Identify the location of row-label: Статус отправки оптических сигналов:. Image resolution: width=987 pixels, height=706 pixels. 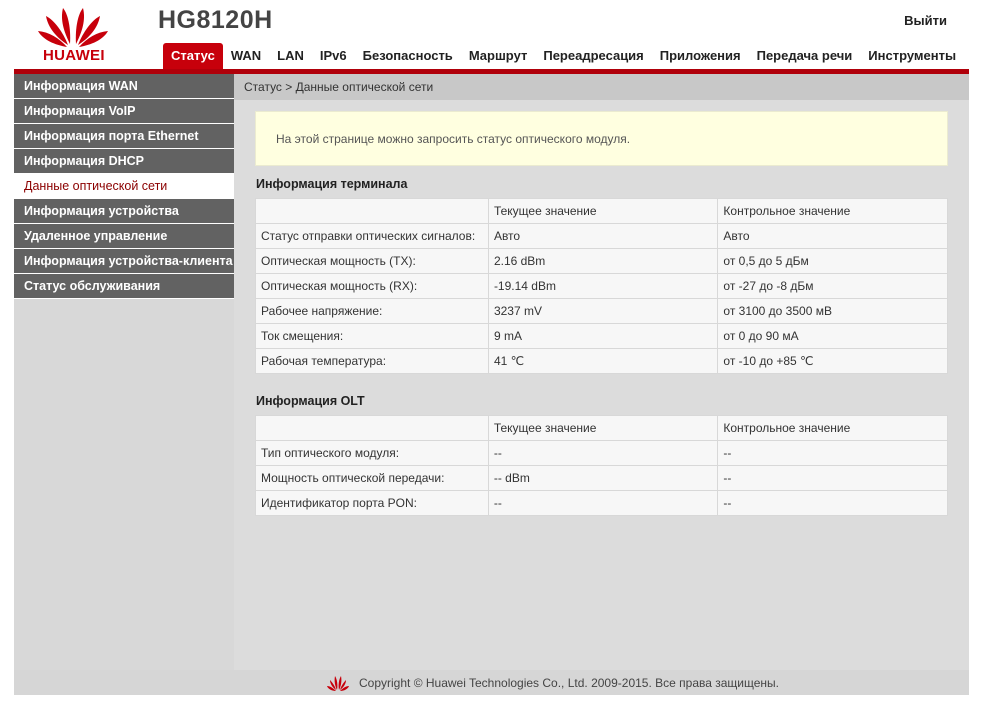
(372, 236).